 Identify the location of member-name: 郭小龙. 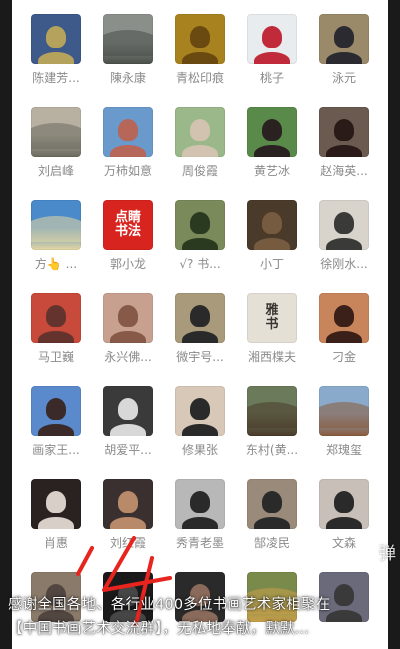
(127, 264).